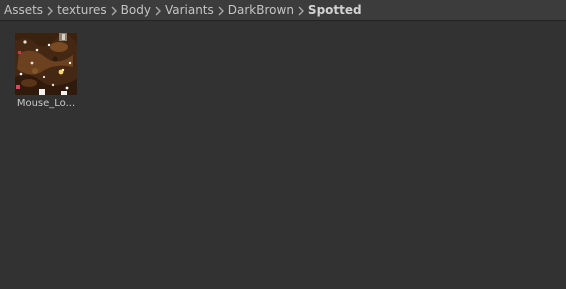 This screenshot has width=566, height=289. I want to click on breadcrumb-item-textures: textures, so click(82, 10).